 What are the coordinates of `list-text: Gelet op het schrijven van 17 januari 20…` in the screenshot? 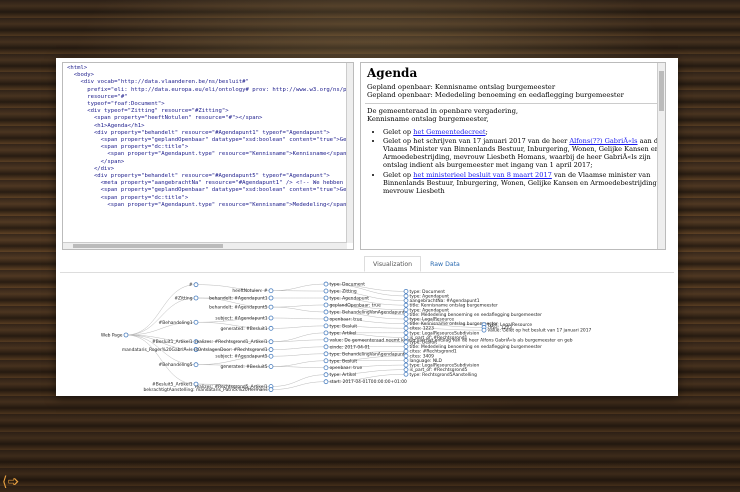 It's located at (476, 140).